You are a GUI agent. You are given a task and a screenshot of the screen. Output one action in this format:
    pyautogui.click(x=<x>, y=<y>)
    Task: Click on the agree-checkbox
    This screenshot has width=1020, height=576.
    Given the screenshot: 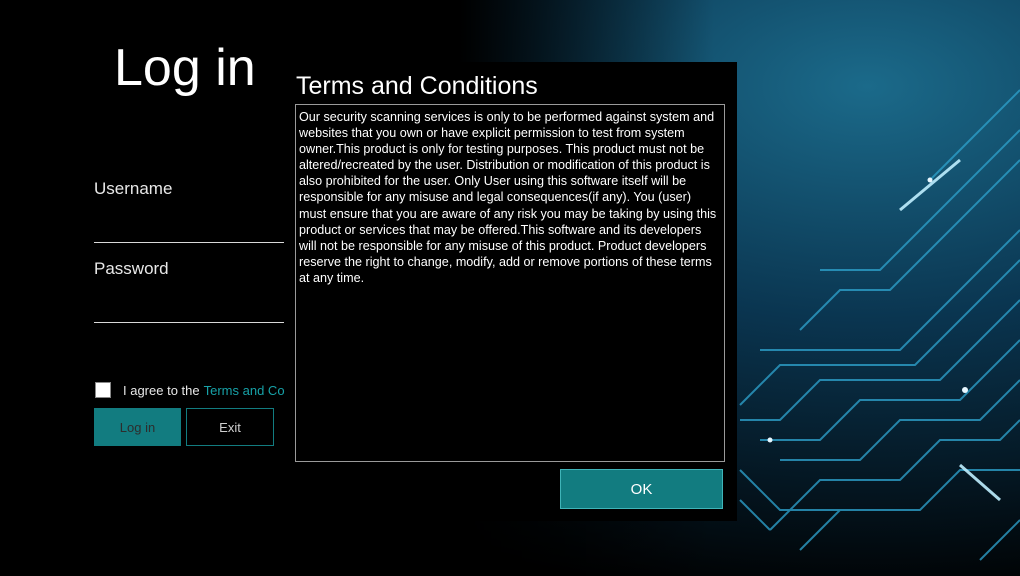 What is the action you would take?
    pyautogui.click(x=103, y=390)
    